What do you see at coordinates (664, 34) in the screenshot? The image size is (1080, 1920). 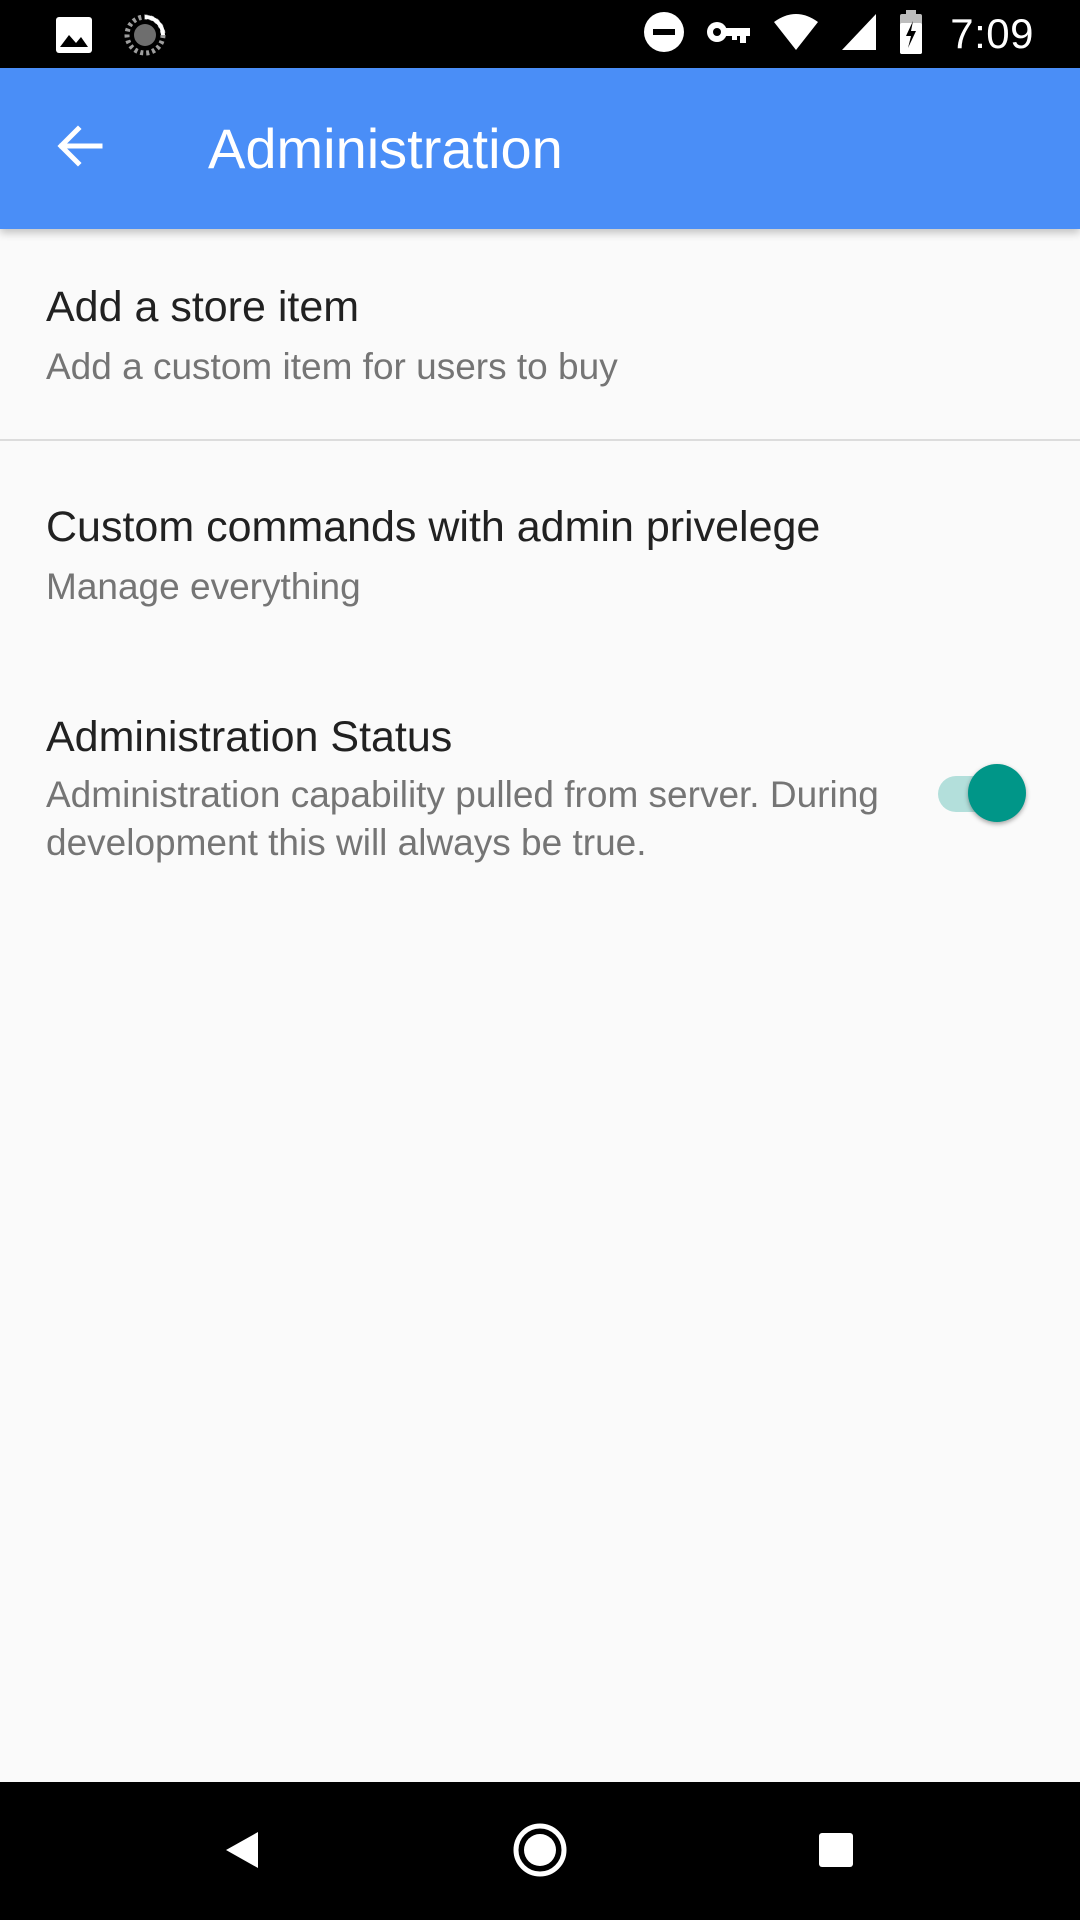 I see `do-not-disturb-icon` at bounding box center [664, 34].